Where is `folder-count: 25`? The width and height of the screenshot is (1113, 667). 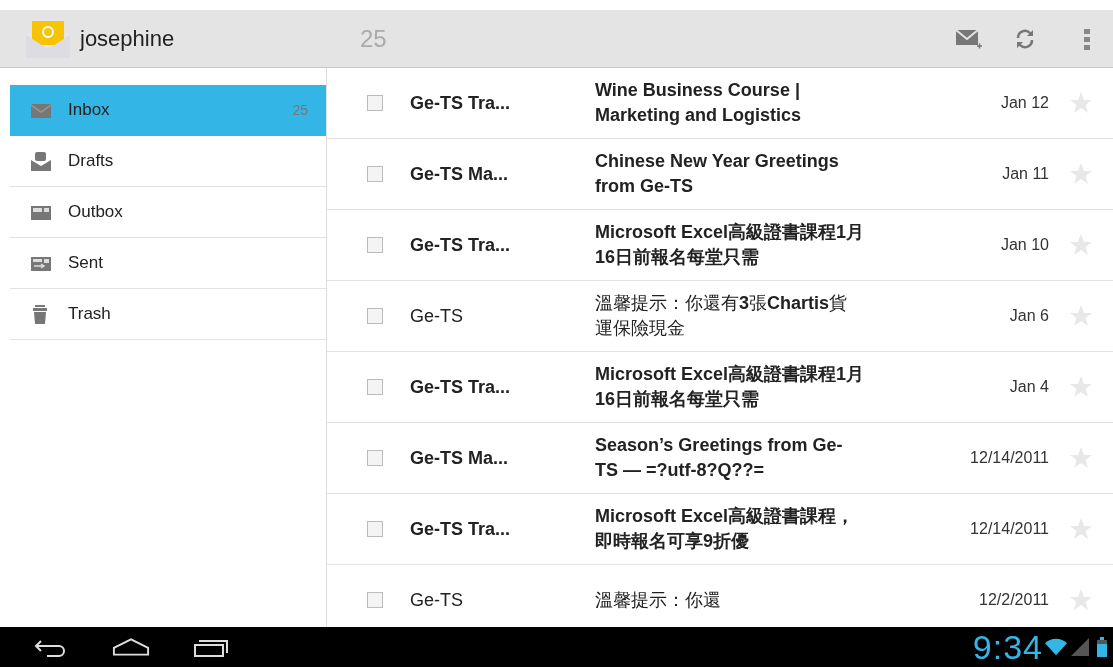 folder-count: 25 is located at coordinates (300, 110).